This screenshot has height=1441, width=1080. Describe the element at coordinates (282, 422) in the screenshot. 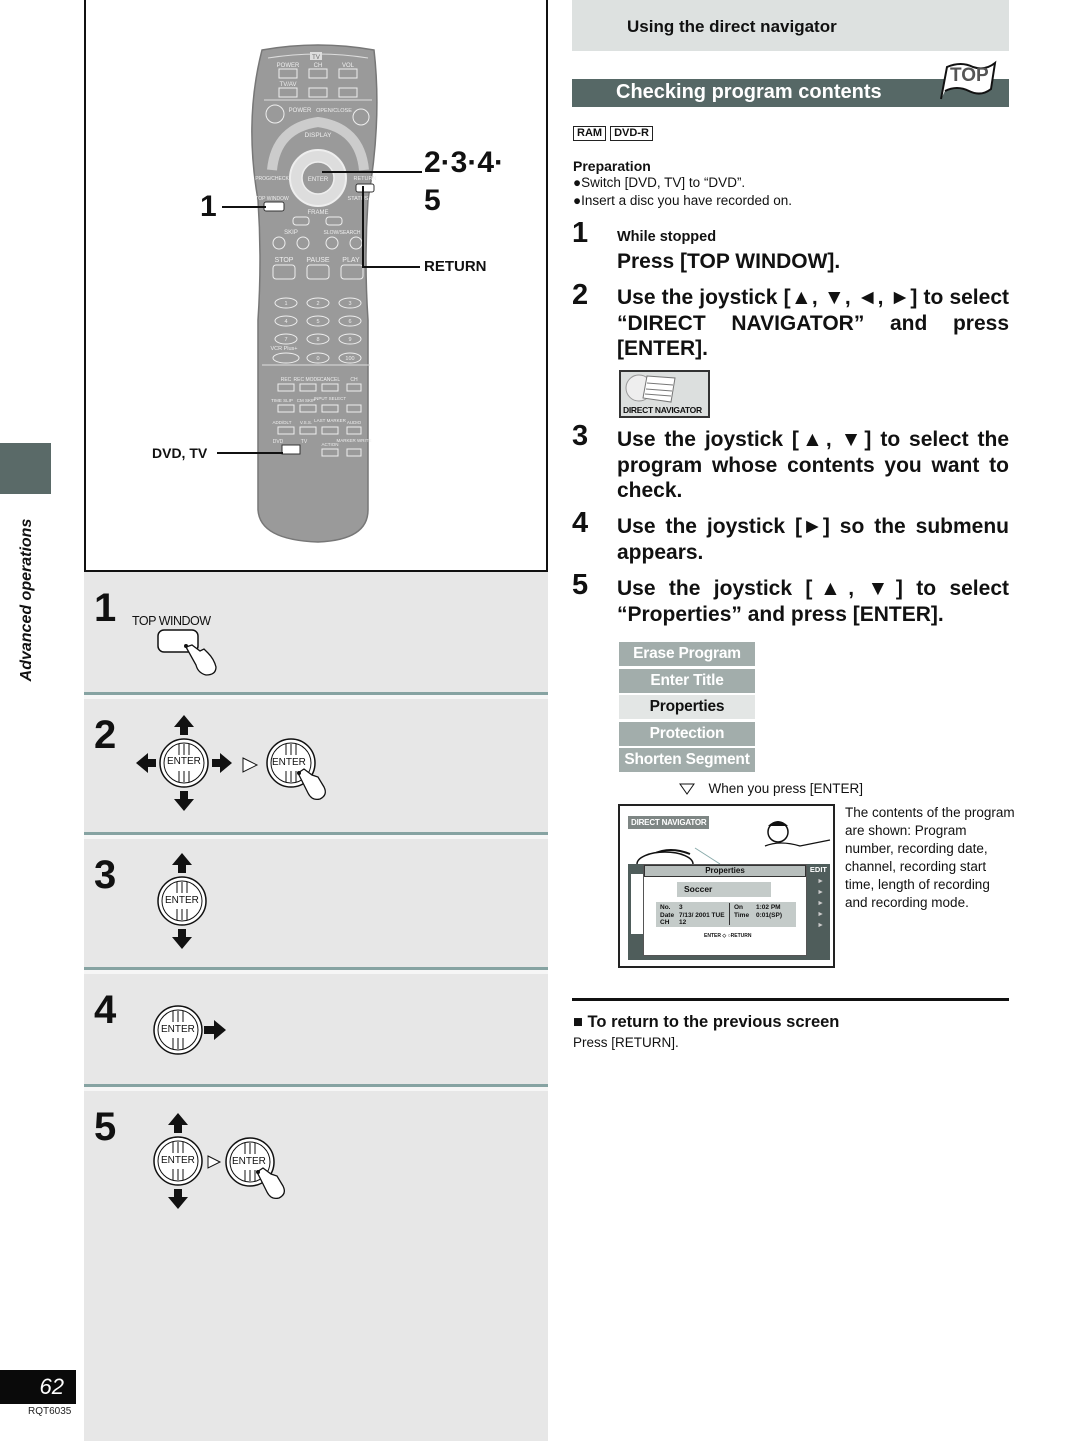

I see `svg-text: ADD/DLT` at that location.